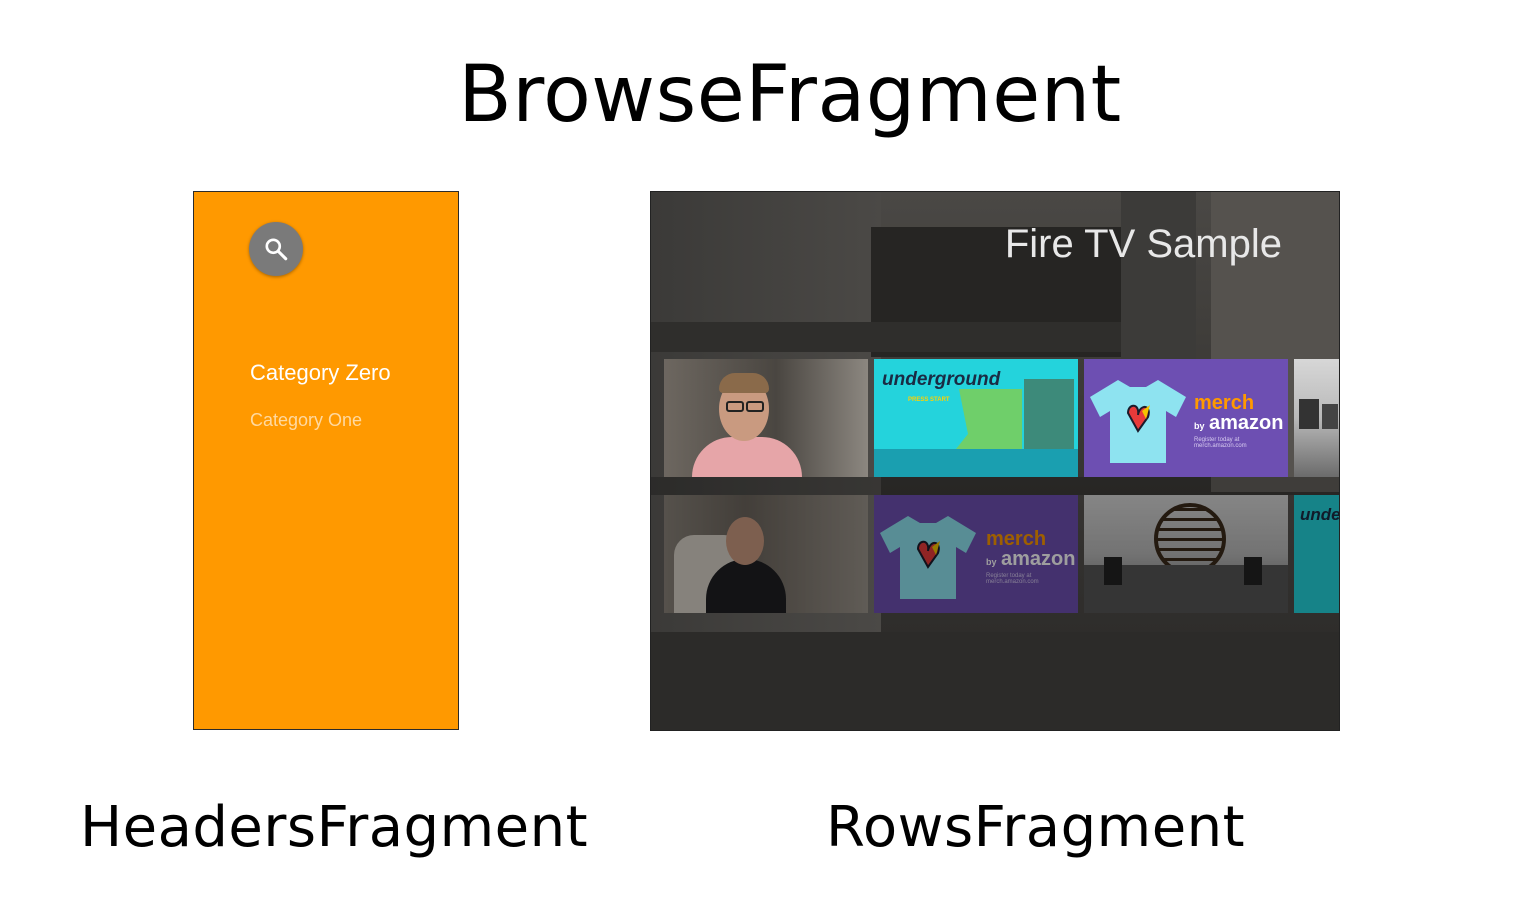 Image resolution: width=1533 pixels, height=897 pixels. Describe the element at coordinates (1158, 282) in the screenshot. I see `background-pillar` at that location.